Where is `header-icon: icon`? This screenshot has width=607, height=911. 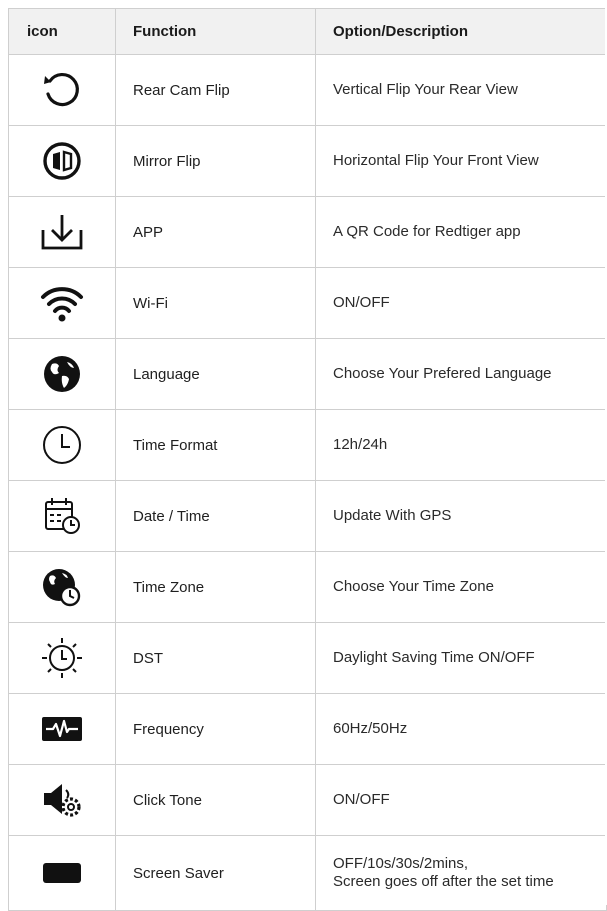 header-icon: icon is located at coordinates (62, 31).